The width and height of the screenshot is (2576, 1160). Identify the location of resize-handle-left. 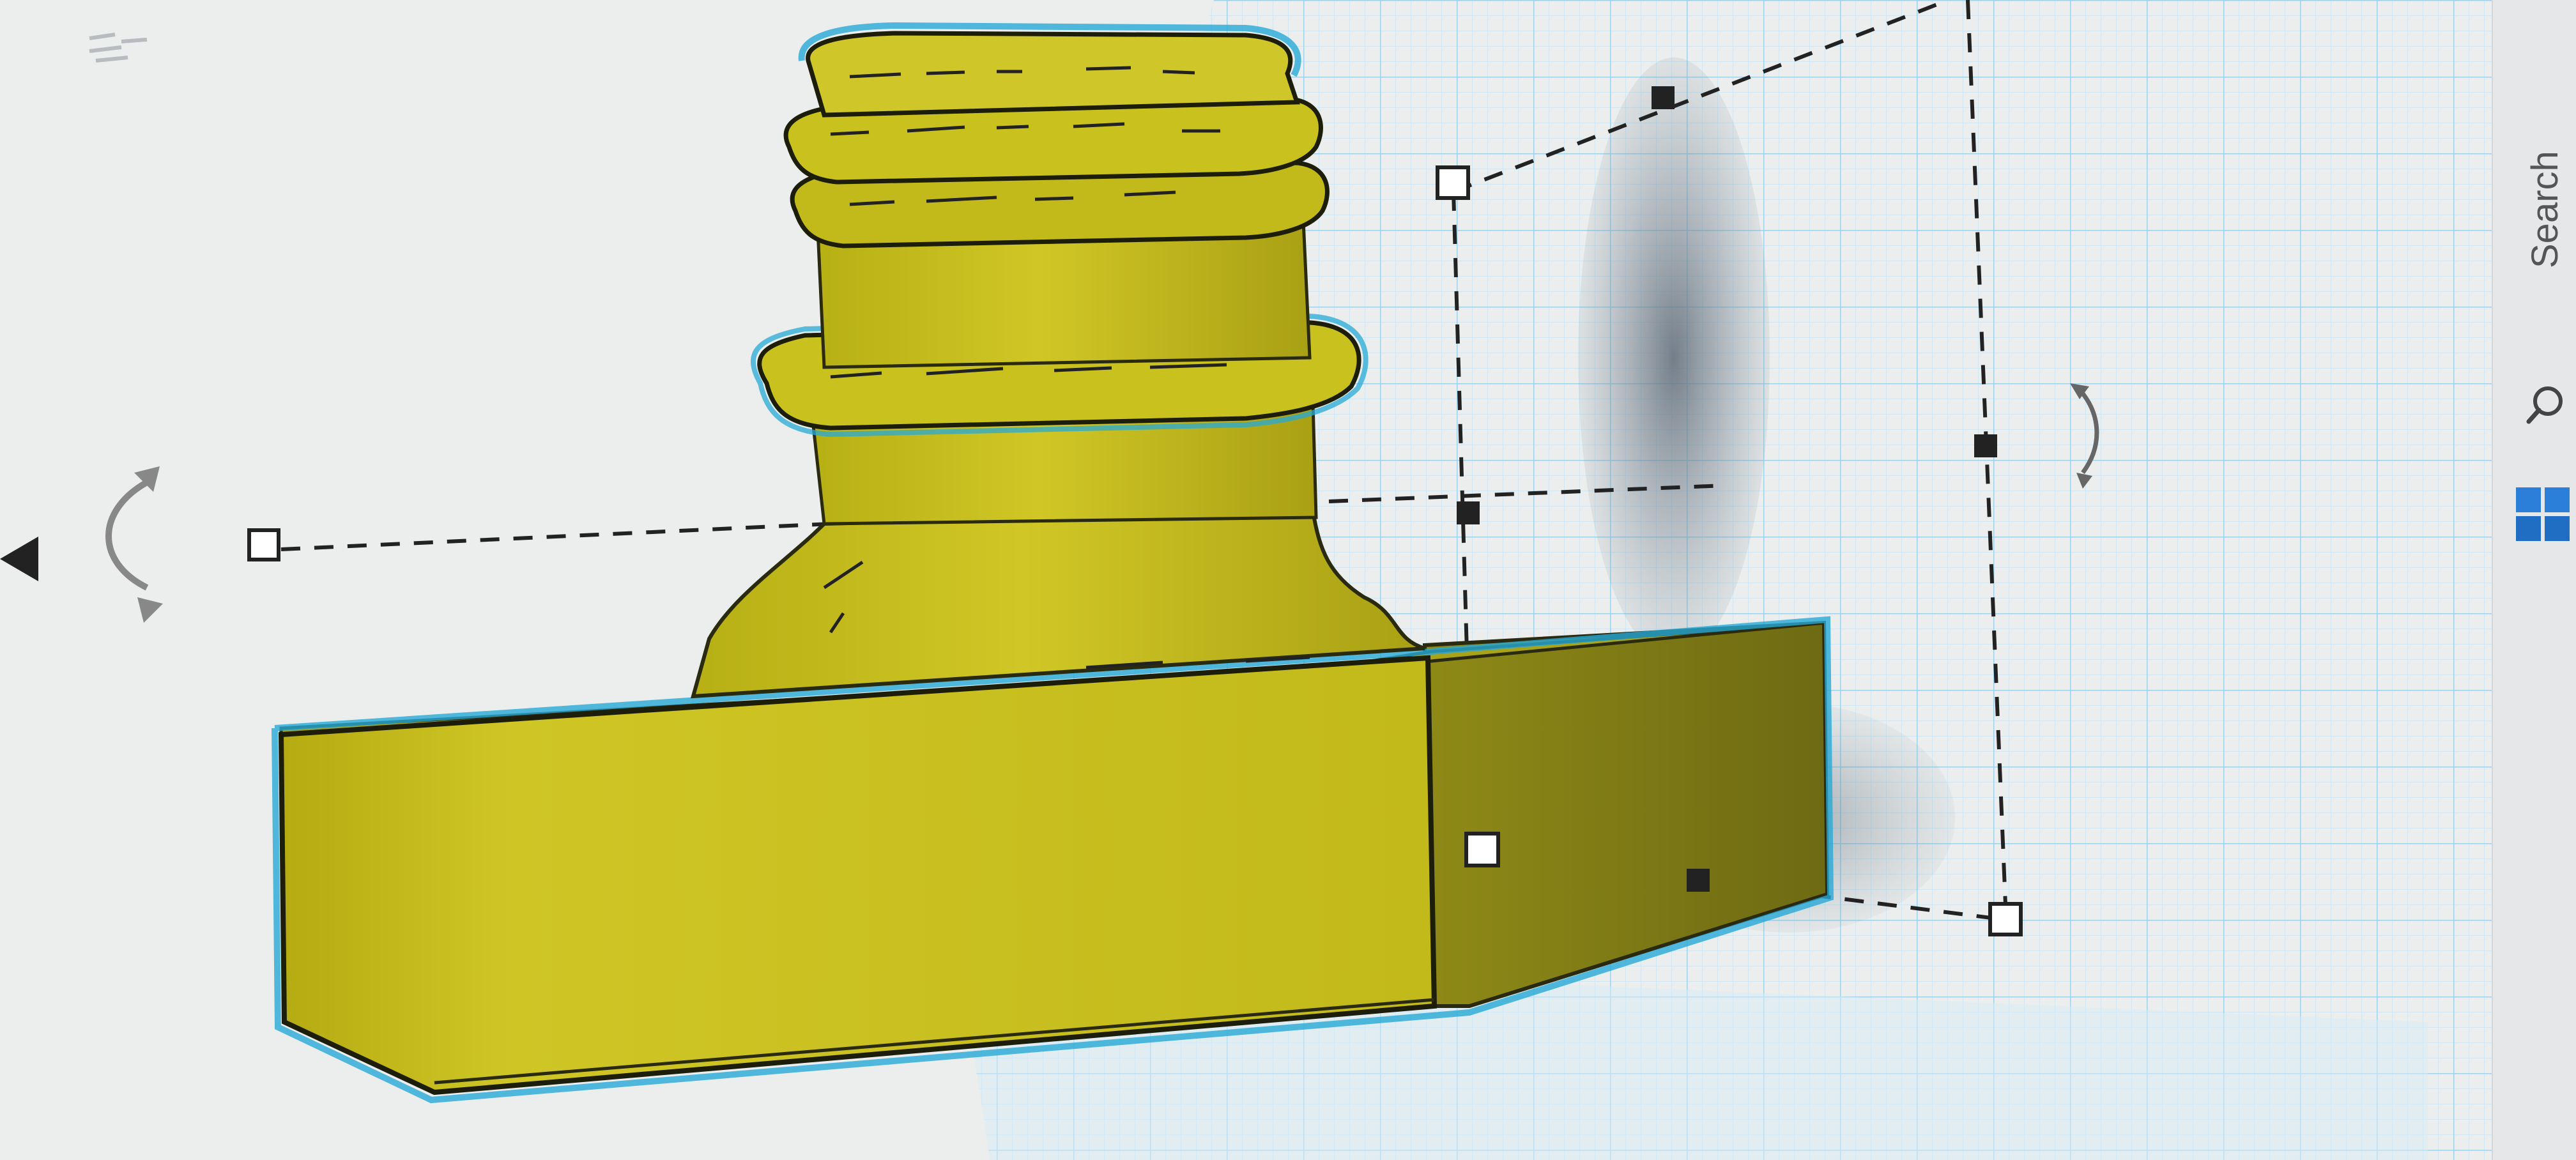
(263, 544).